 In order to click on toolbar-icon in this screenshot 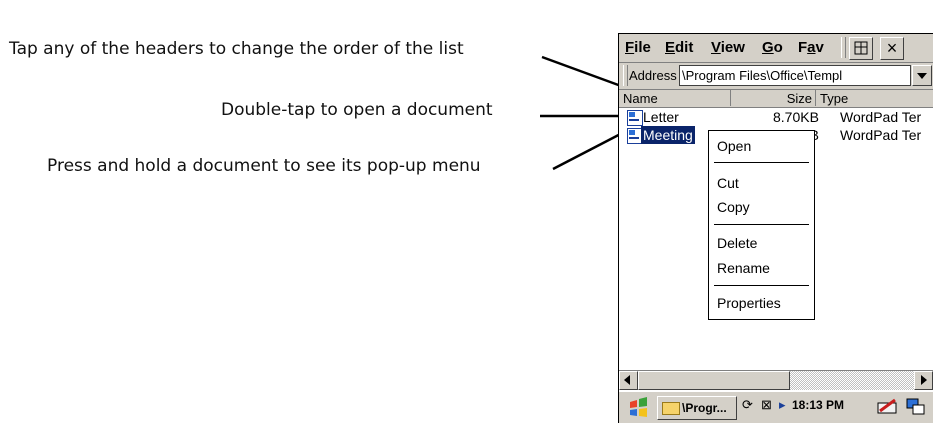, I will do `click(861, 48)`.